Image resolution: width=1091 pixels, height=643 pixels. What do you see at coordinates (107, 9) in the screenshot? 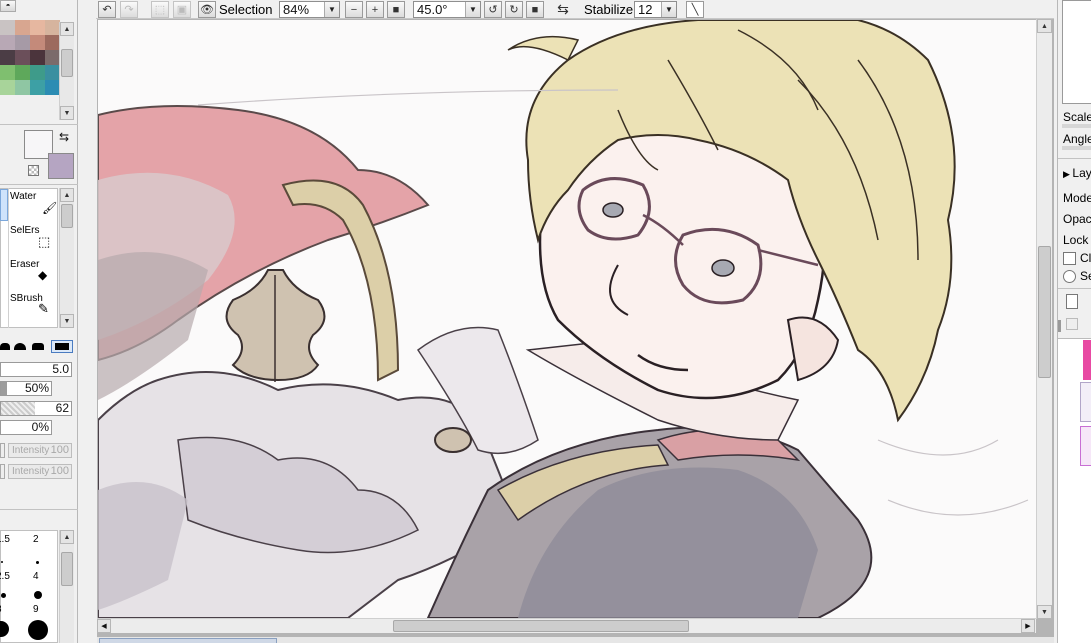
I see `undo-icon: ↶` at bounding box center [107, 9].